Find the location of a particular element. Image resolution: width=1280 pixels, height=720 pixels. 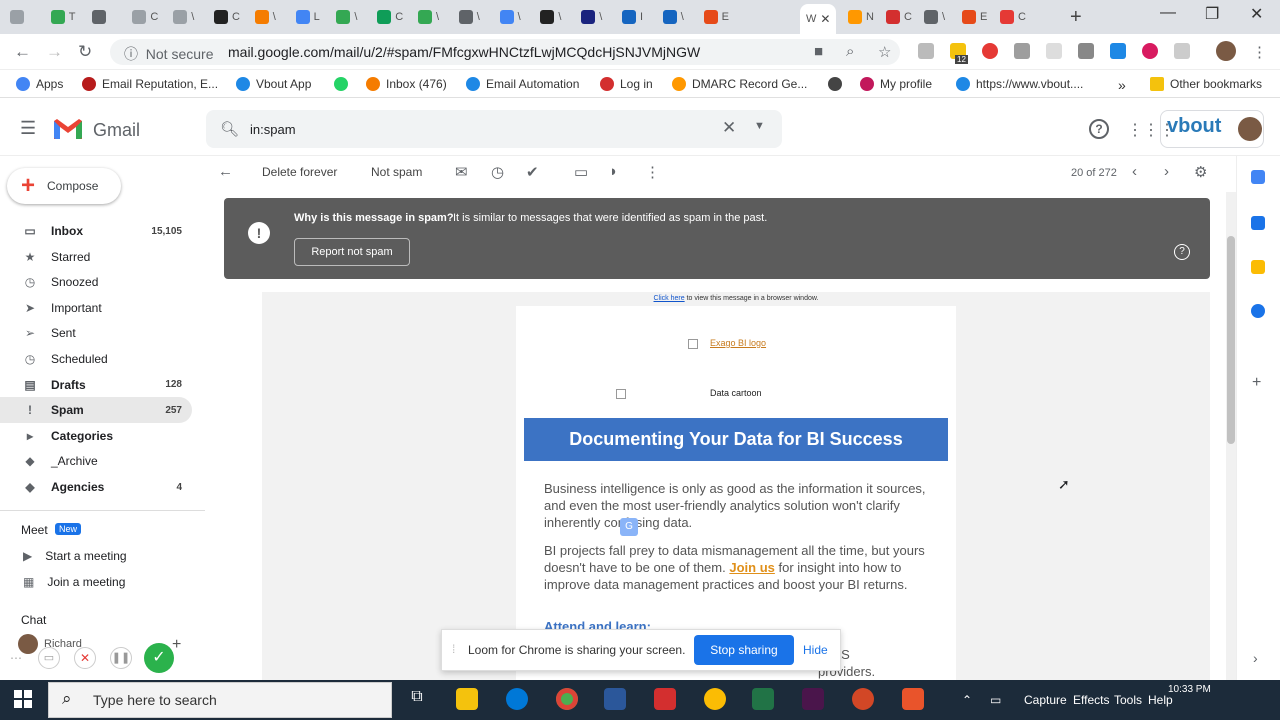

exago-logo-image: Exago BI logo is located at coordinates (727, 343).